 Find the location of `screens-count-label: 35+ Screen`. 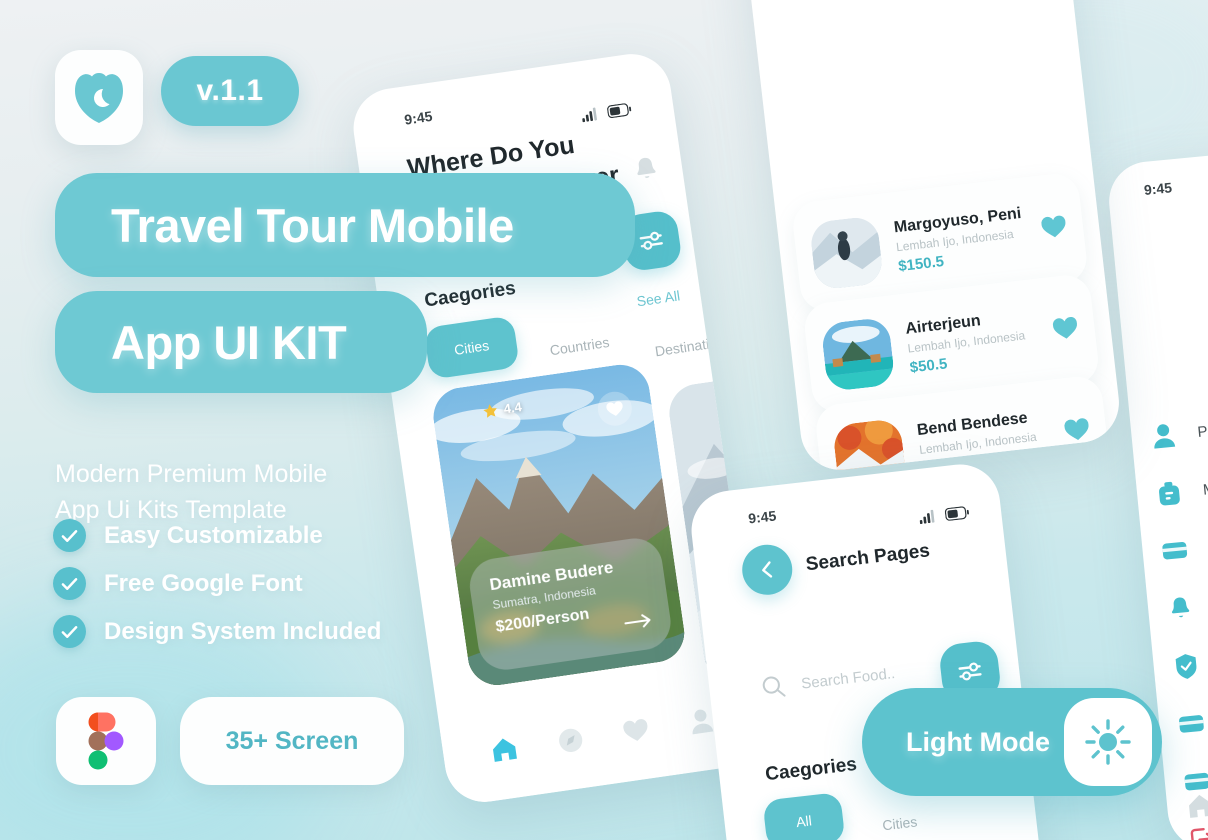

screens-count-label: 35+ Screen is located at coordinates (292, 740).